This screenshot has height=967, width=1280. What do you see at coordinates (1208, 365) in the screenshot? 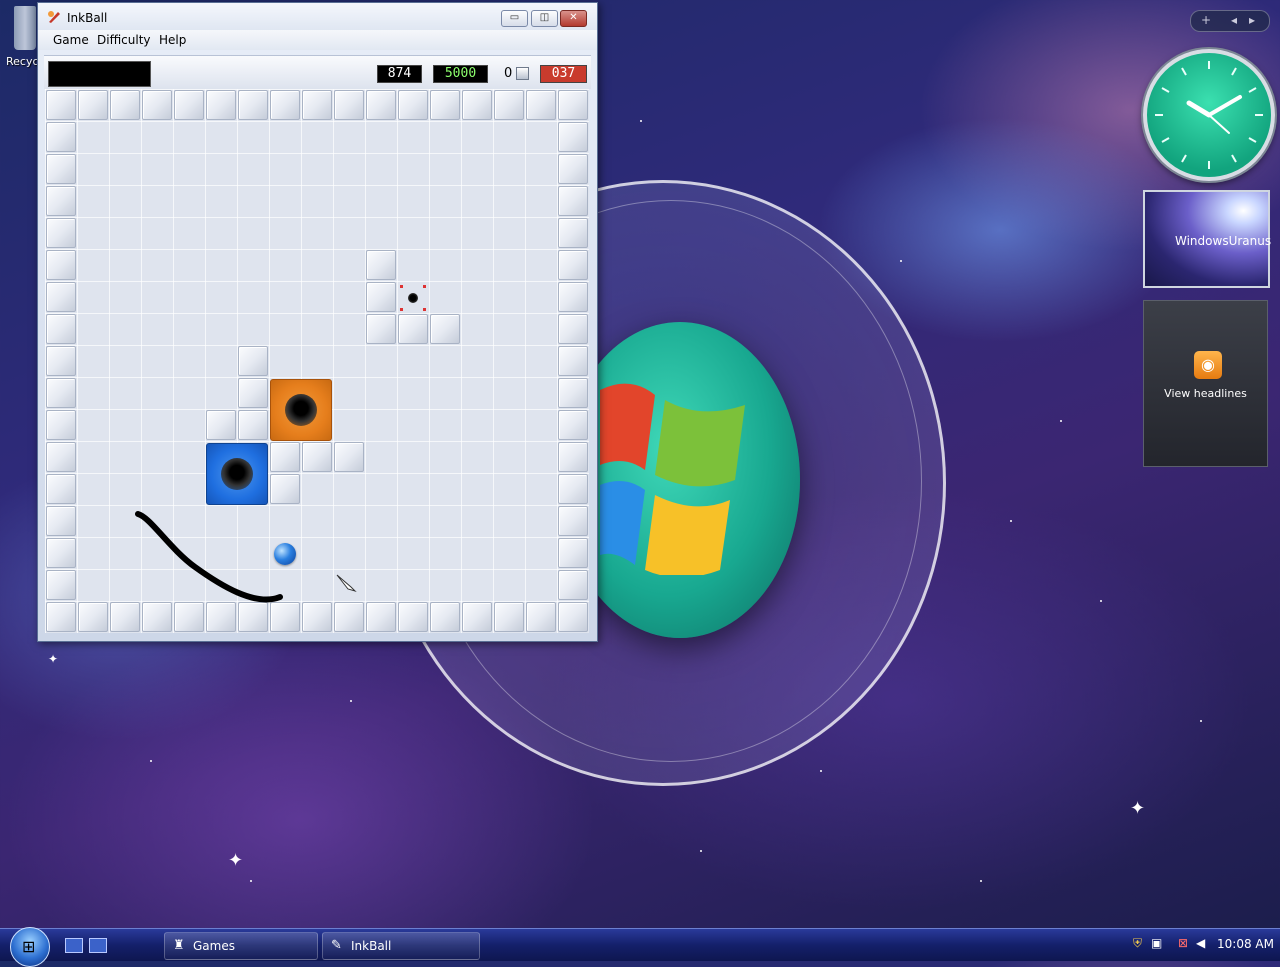
I see `rss-icon: ◉` at bounding box center [1208, 365].